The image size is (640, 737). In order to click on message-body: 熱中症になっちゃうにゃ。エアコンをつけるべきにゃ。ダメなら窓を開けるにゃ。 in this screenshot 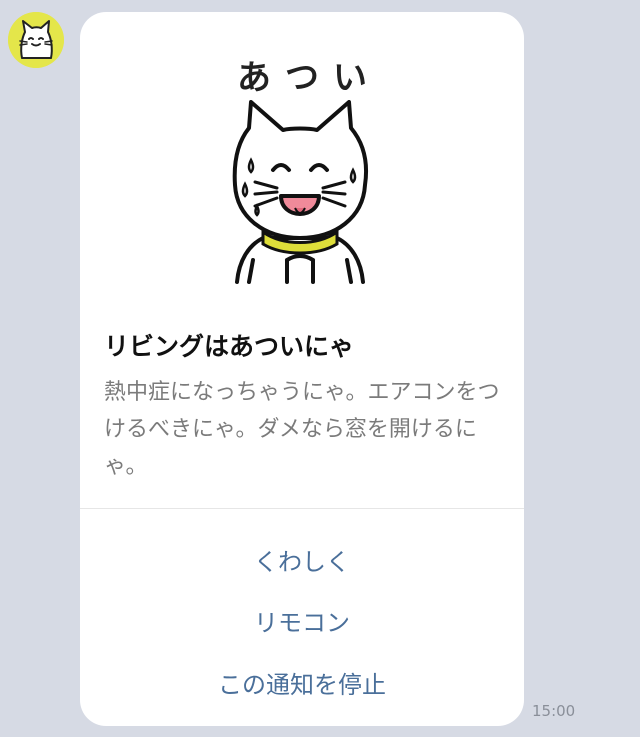, I will do `click(302, 429)`.